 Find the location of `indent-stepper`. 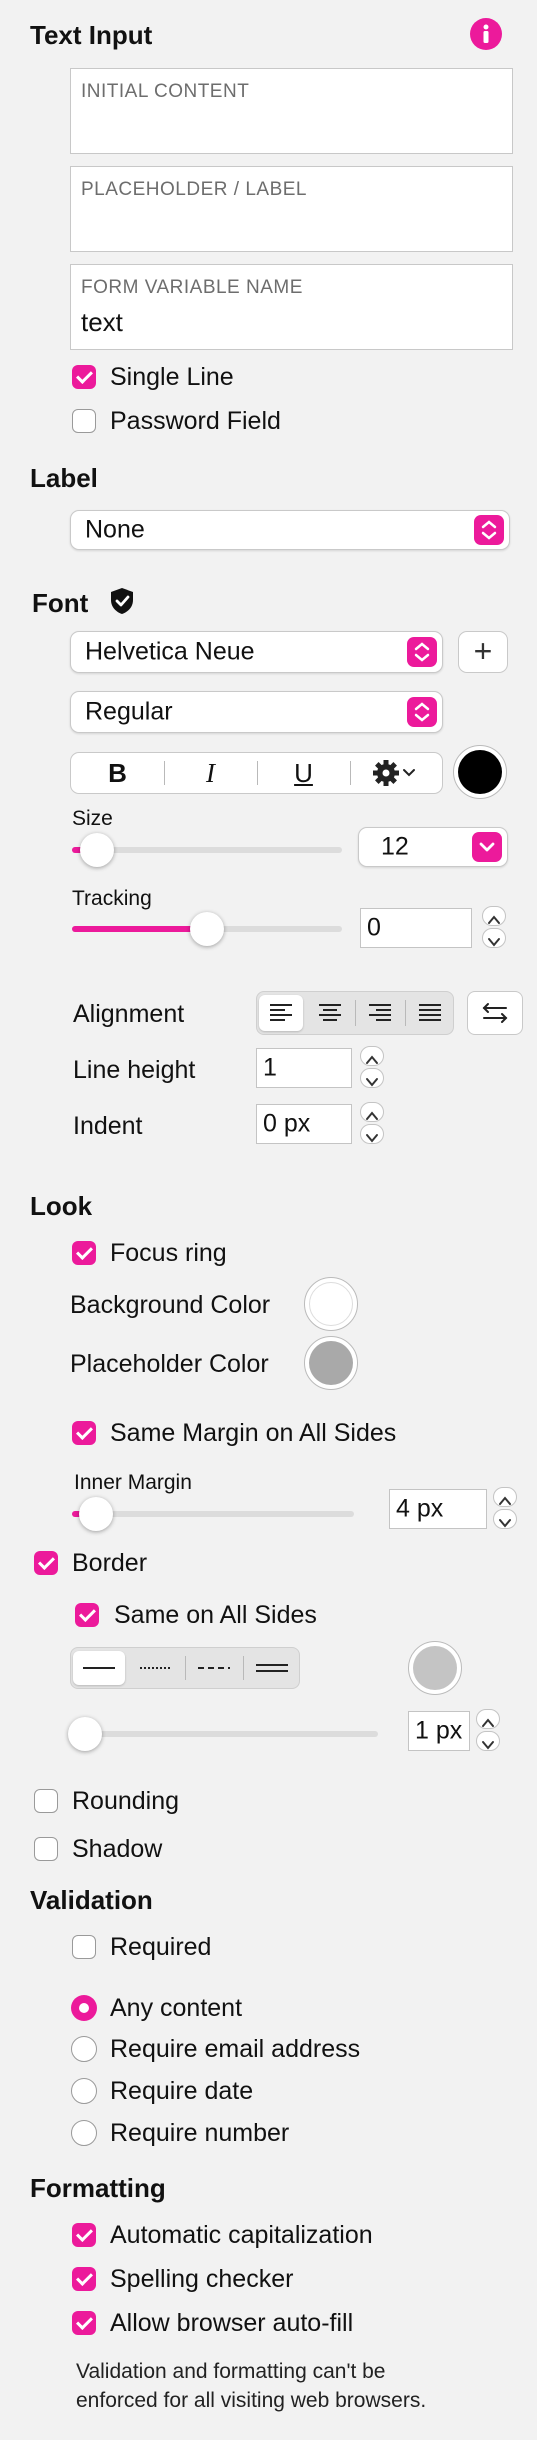

indent-stepper is located at coordinates (372, 1124).